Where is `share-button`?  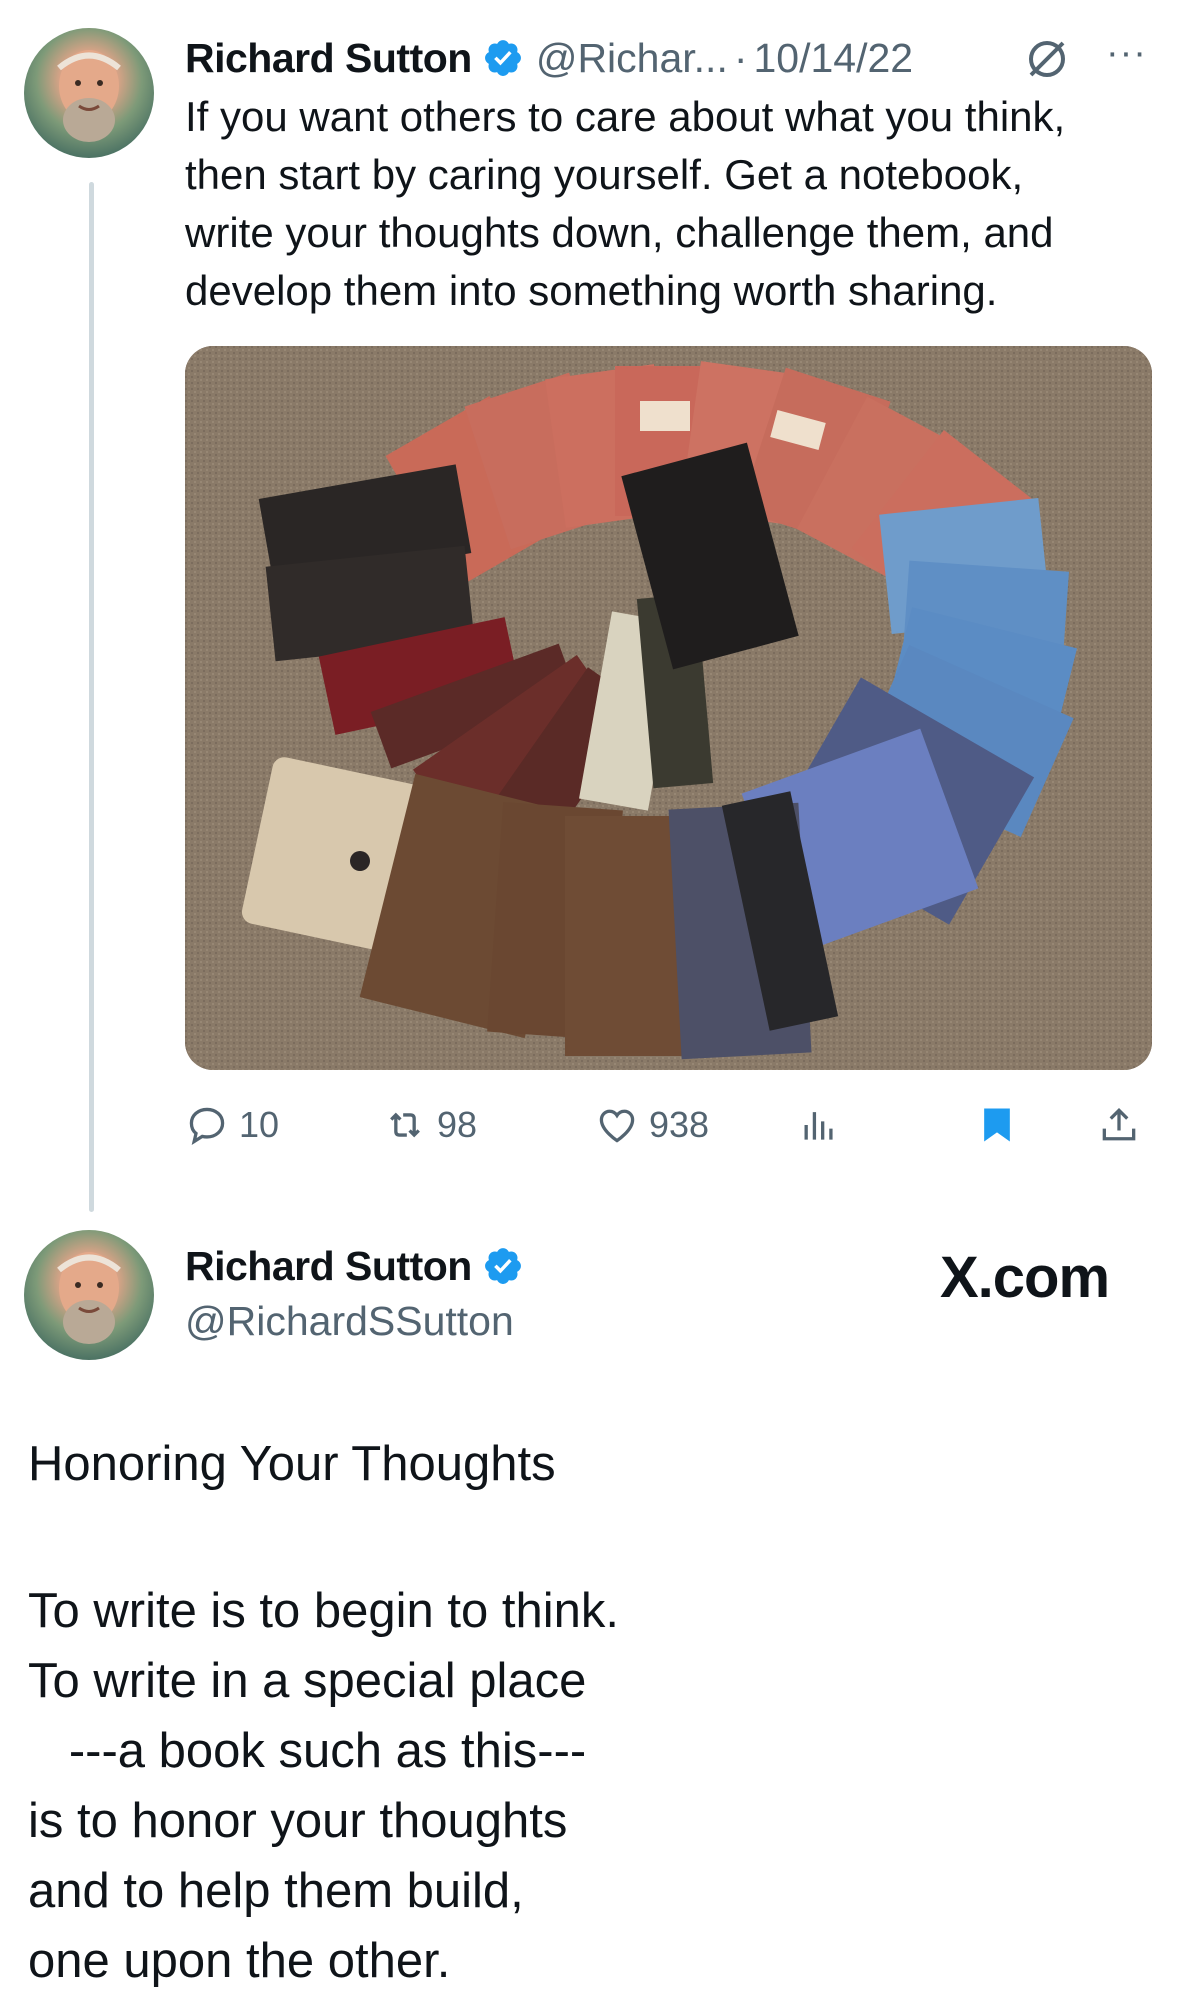
share-button is located at coordinates (1119, 1125).